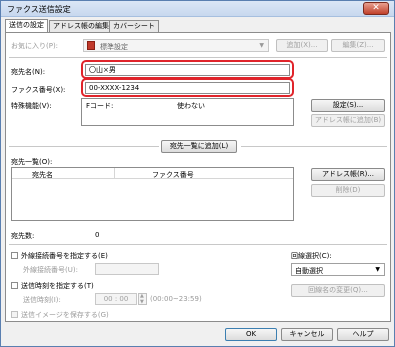  Describe the element at coordinates (65, 315) in the screenshot. I see `save-image-label: 送信イメージを保存する(G)` at that location.